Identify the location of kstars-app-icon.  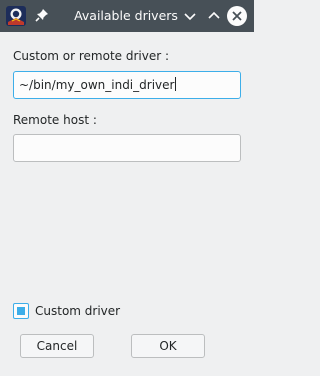
(16, 16).